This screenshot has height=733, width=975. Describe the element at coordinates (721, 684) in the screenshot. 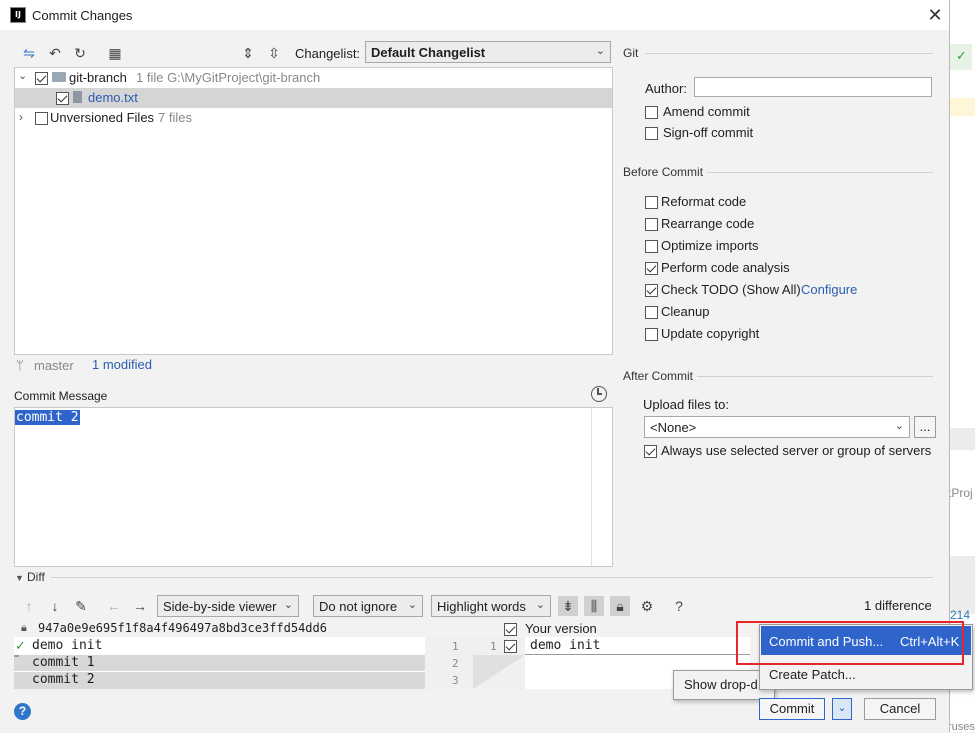

I see `tooltip-text: Show drop-d` at that location.